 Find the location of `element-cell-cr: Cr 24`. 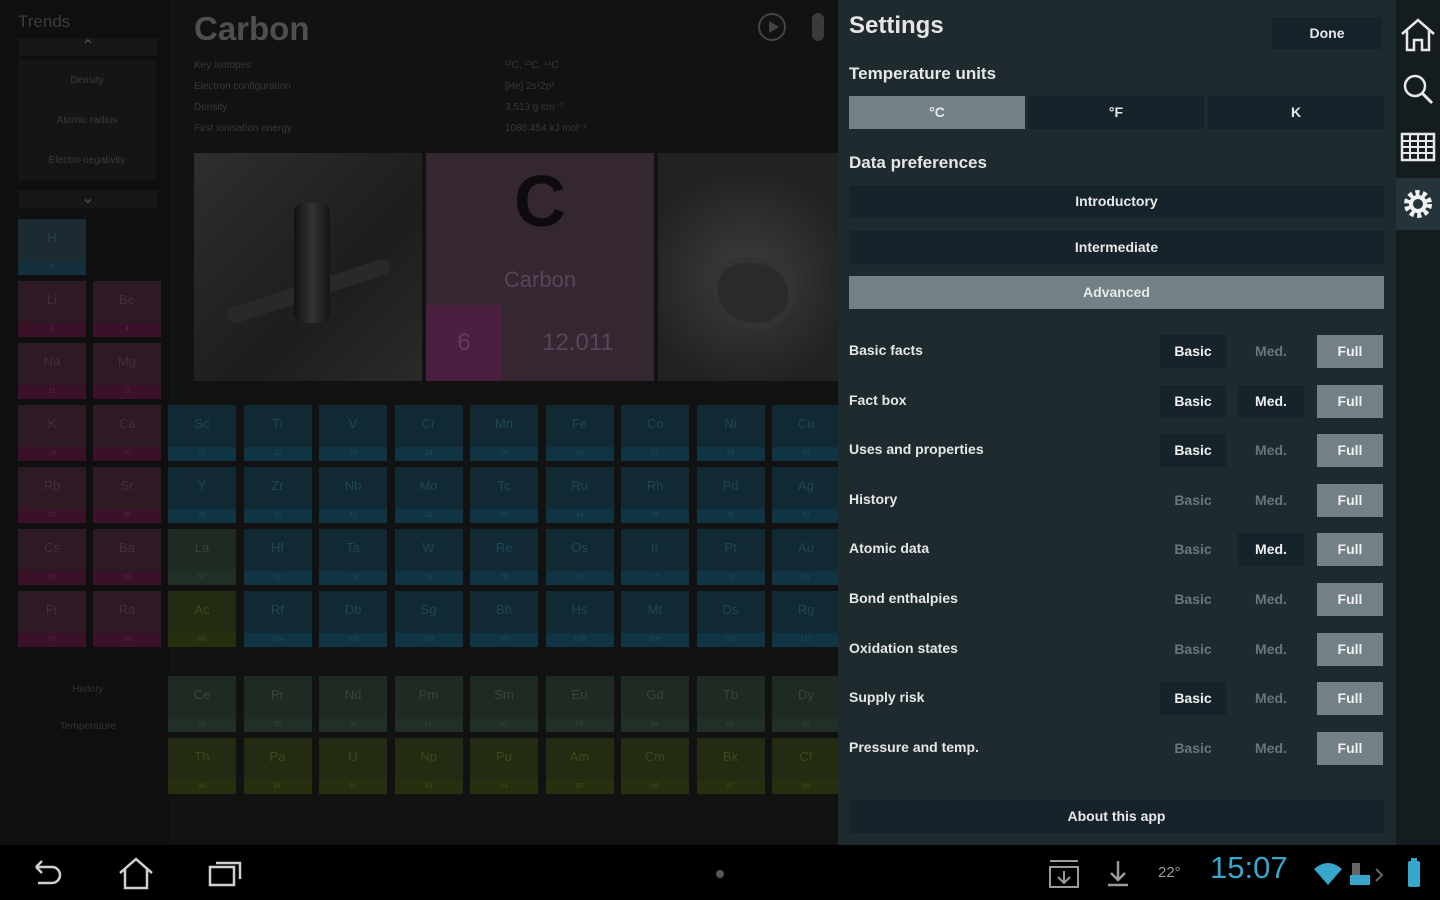

element-cell-cr: Cr 24 is located at coordinates (428, 433).